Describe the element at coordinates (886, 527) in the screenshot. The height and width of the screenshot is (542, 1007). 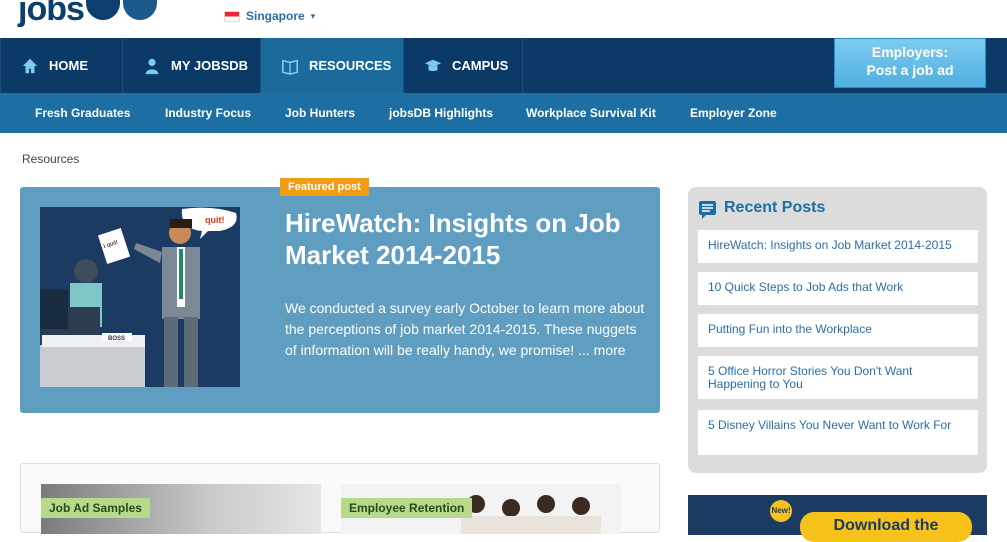
I see `download-app-button: Download the` at that location.